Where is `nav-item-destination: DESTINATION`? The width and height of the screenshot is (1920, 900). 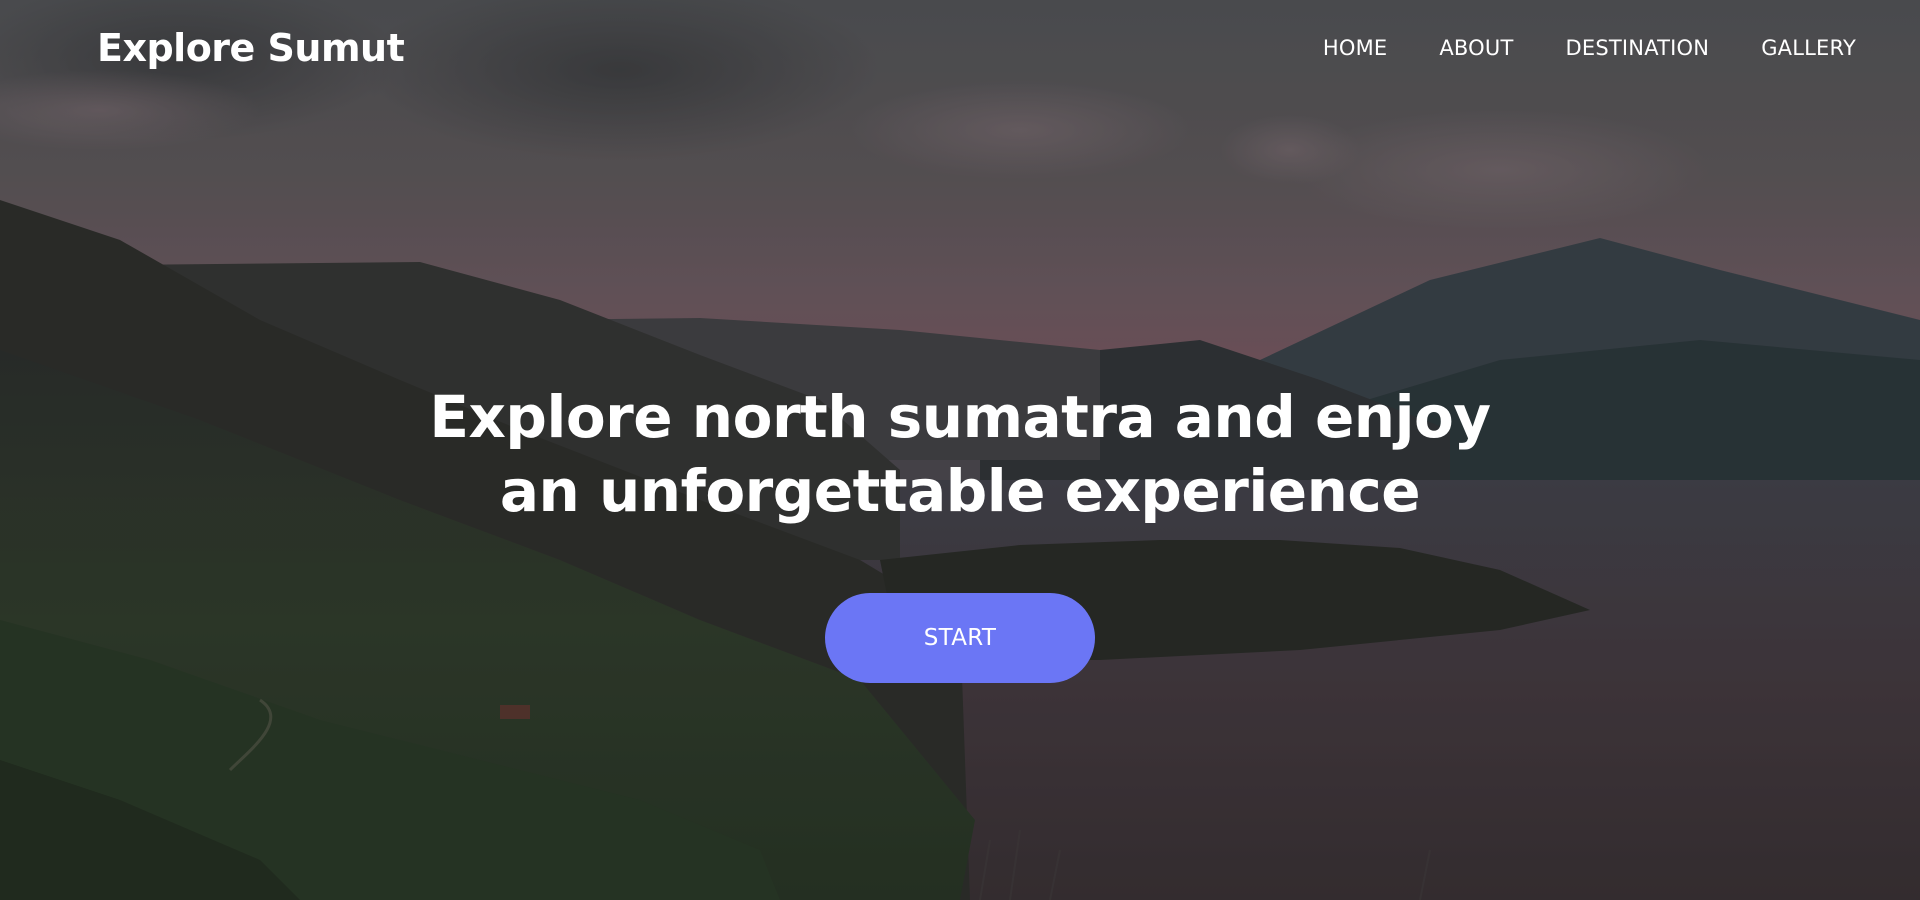 nav-item-destination: DESTINATION is located at coordinates (1638, 48).